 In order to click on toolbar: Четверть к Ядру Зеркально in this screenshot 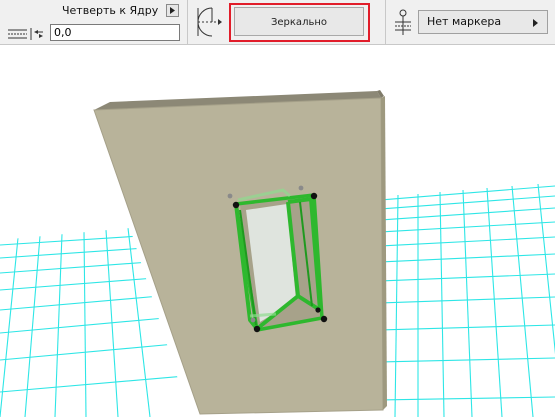, I will do `click(277, 22)`.